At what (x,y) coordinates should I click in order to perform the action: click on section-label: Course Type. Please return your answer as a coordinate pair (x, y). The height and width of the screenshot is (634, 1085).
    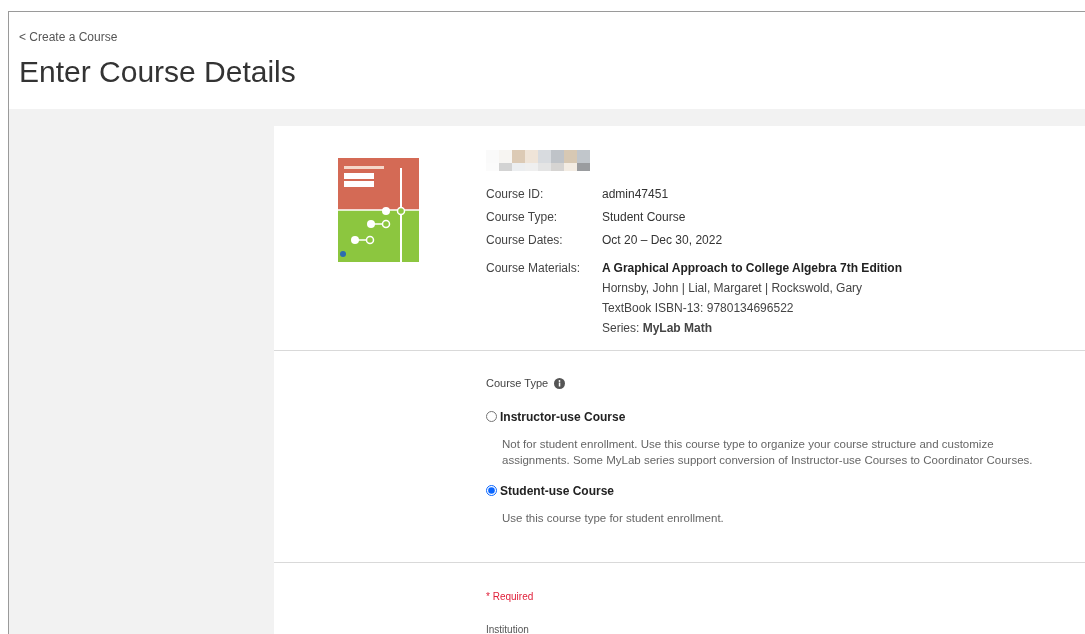
    Looking at the image, I should click on (517, 383).